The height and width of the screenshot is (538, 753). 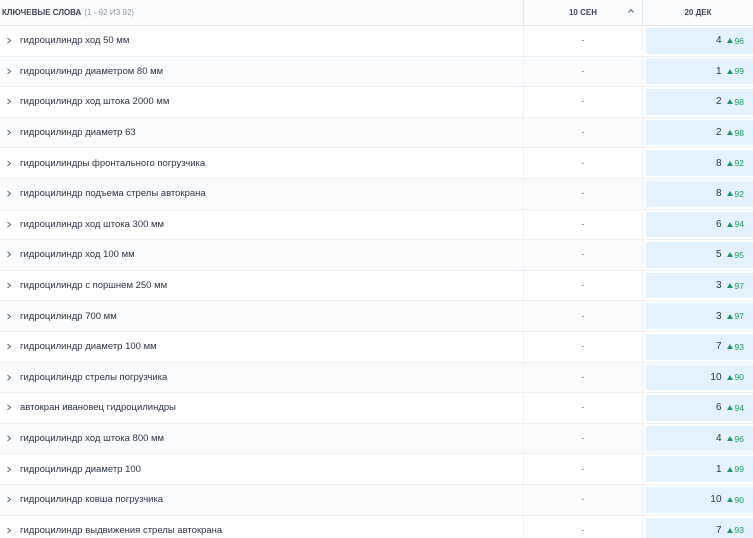 What do you see at coordinates (699, 438) in the screenshot?
I see `position-highlight: 4 96` at bounding box center [699, 438].